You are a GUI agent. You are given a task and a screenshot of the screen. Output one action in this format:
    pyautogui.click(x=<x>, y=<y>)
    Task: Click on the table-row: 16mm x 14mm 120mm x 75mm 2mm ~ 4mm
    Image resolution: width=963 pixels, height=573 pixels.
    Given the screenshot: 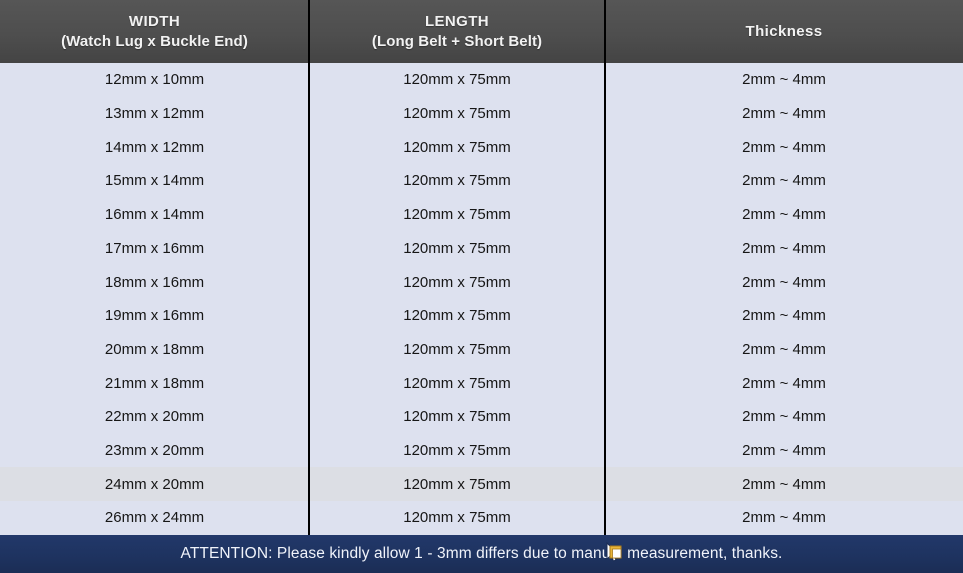 What is the action you would take?
    pyautogui.click(x=481, y=215)
    